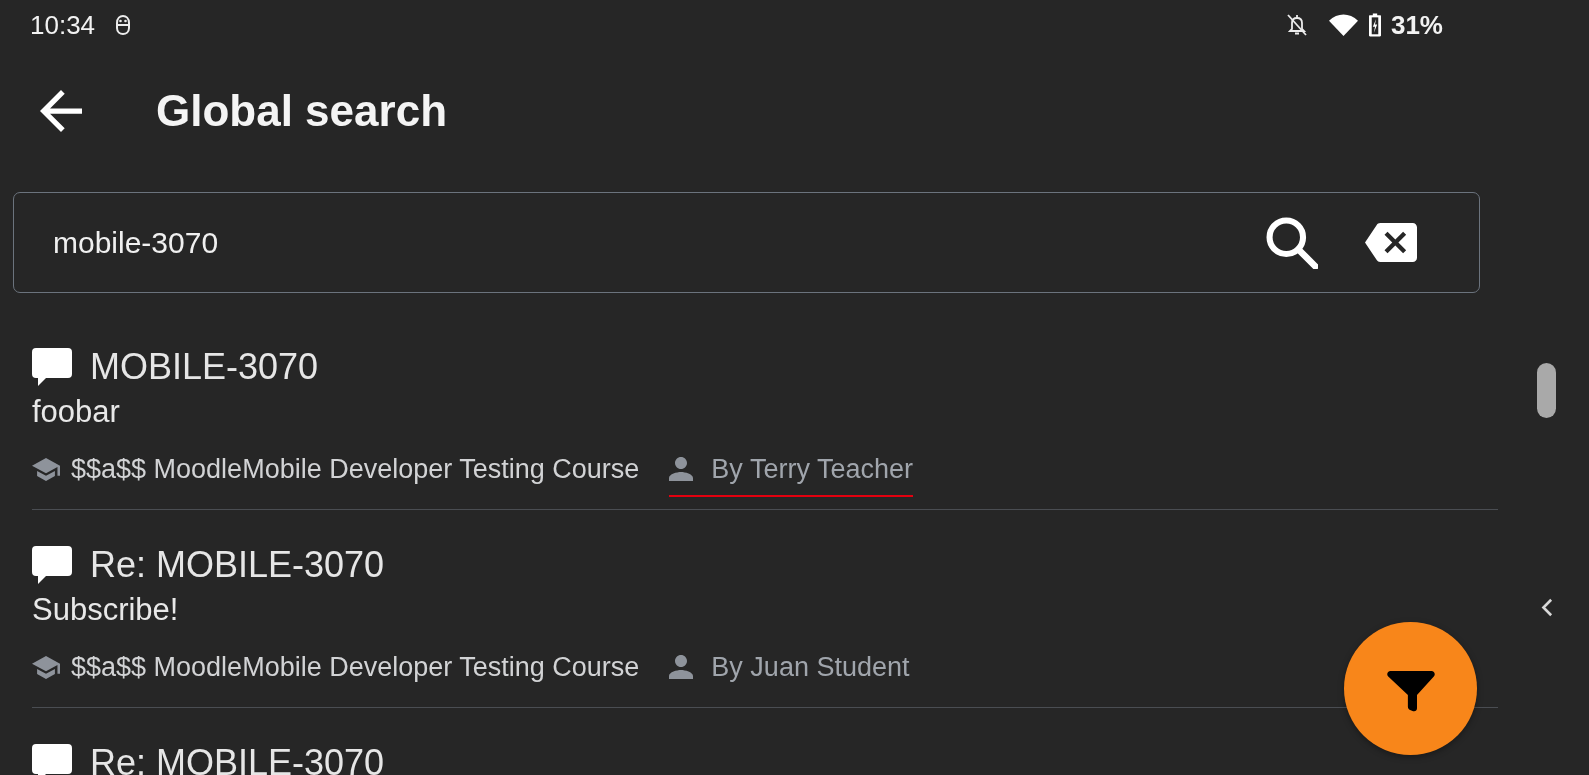  I want to click on backspace-icon, so click(1391, 242).